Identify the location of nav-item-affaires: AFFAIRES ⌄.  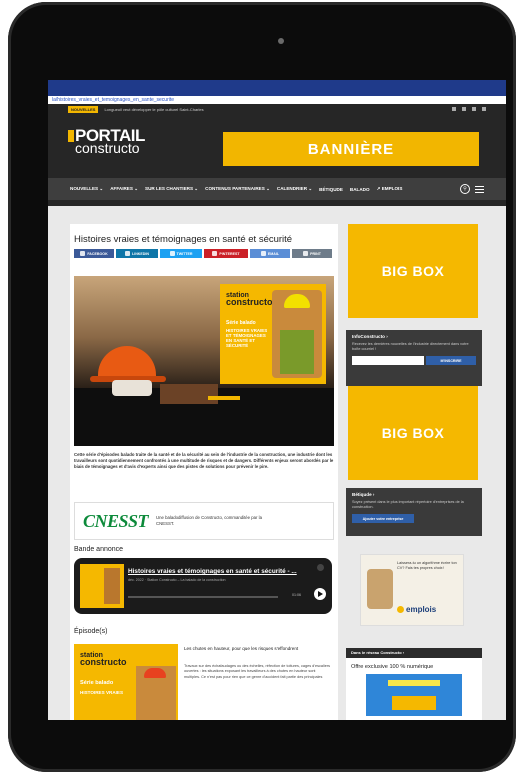
(124, 189).